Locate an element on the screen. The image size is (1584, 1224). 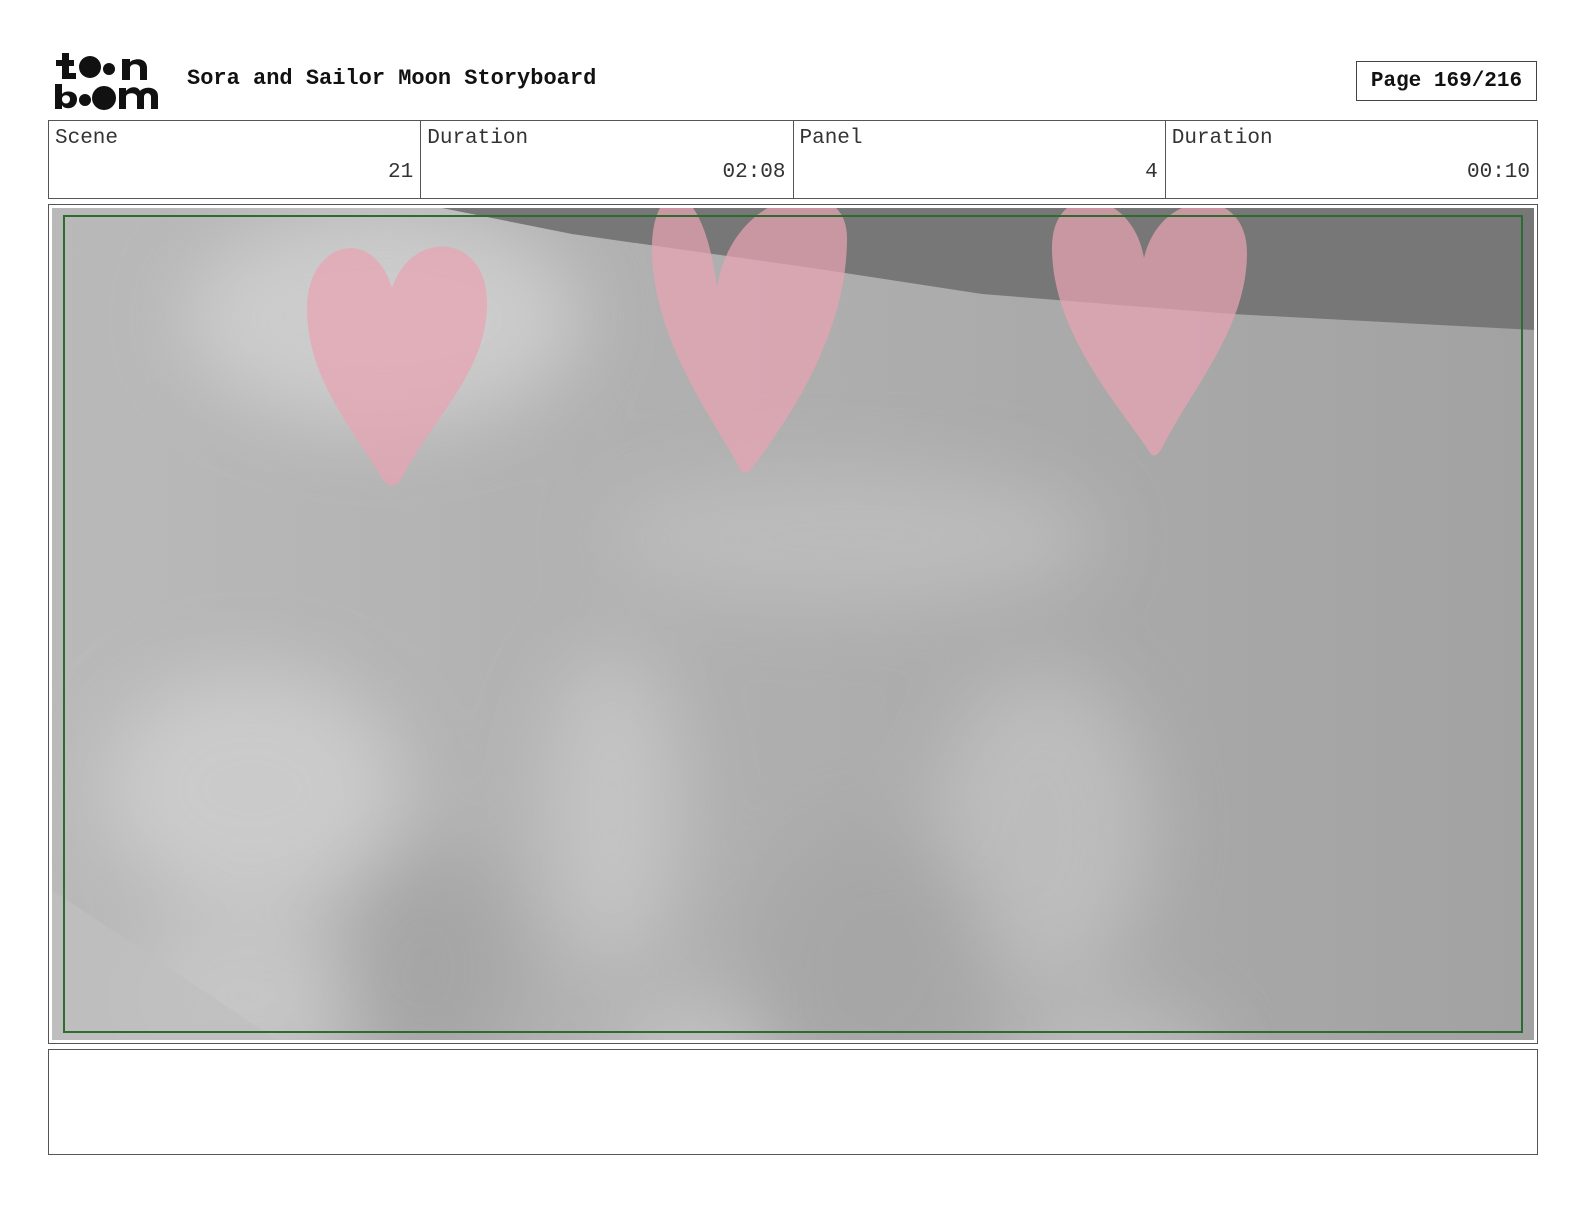
panel-notes-box is located at coordinates (793, 1102).